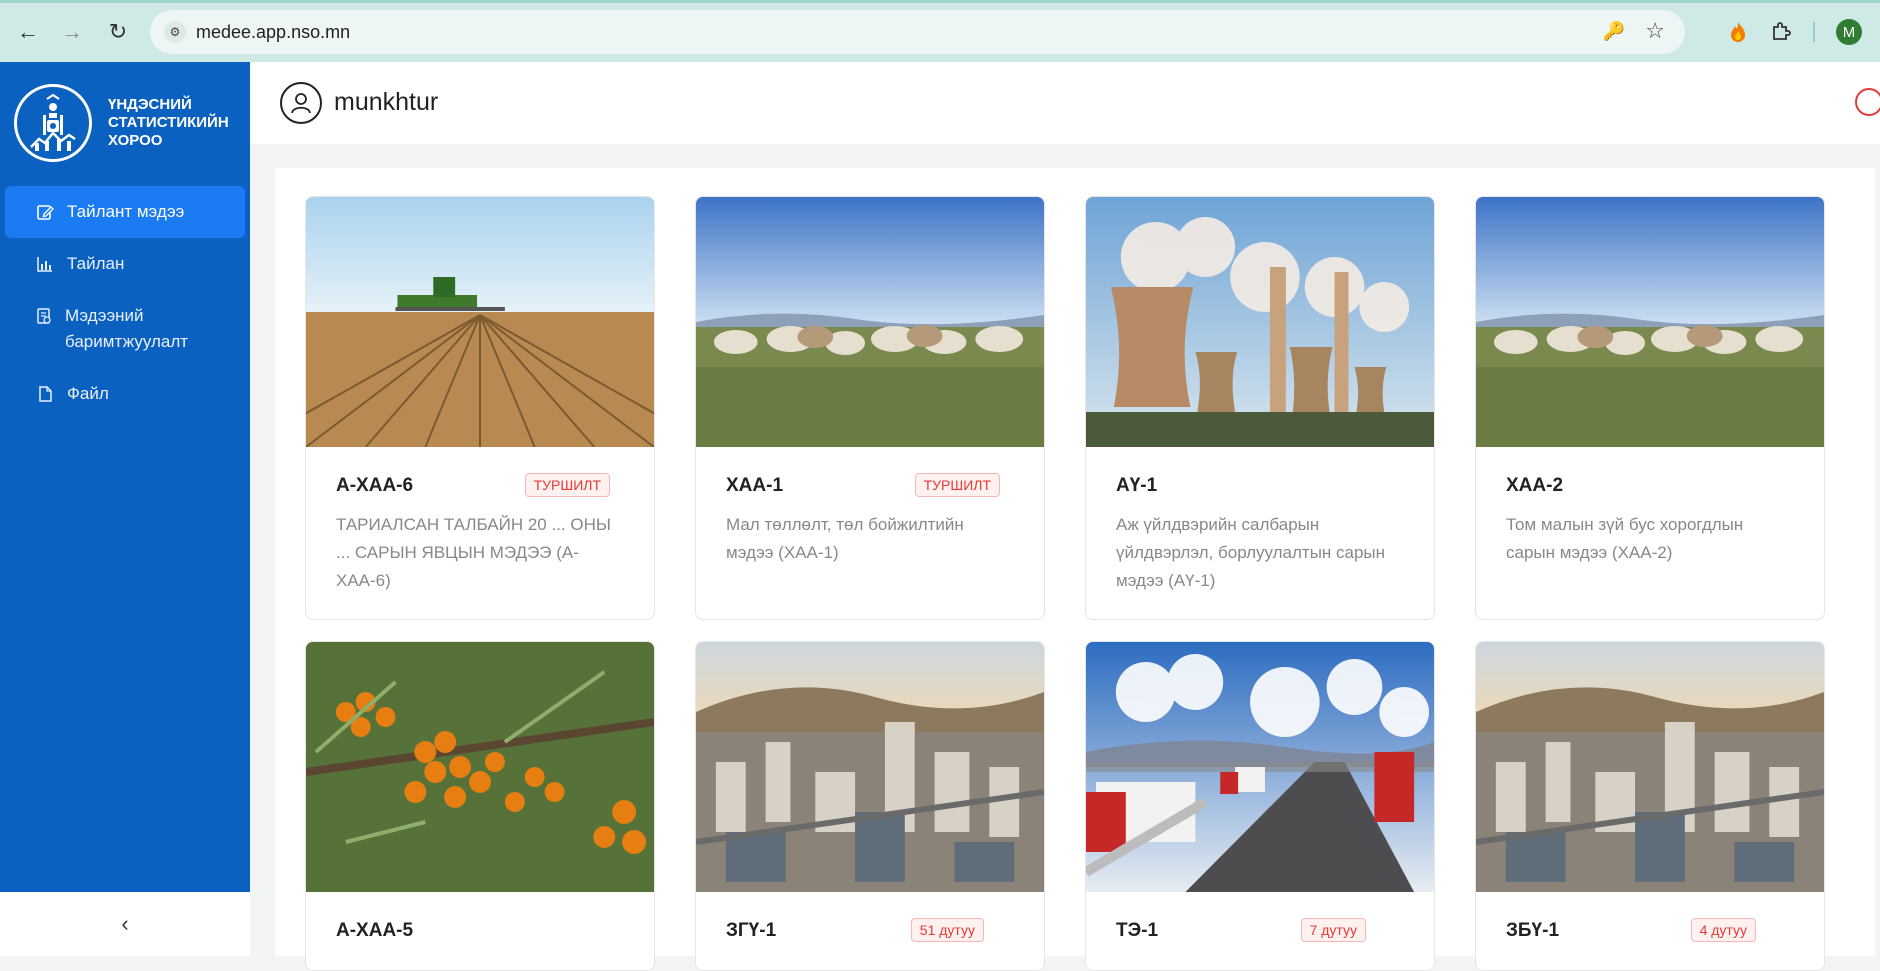 This screenshot has width=1880, height=971. What do you see at coordinates (44, 316) in the screenshot?
I see `document-check-icon` at bounding box center [44, 316].